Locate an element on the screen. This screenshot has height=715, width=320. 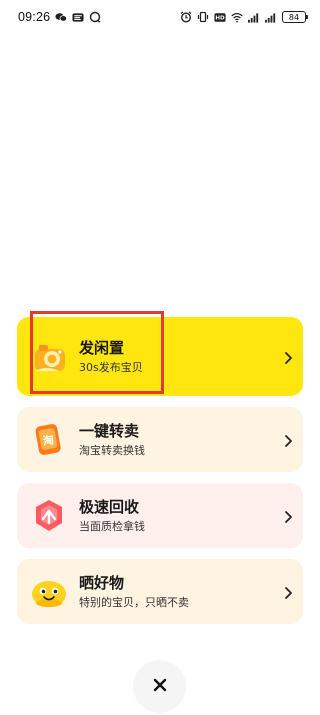
svg-text: HD is located at coordinates (220, 18).